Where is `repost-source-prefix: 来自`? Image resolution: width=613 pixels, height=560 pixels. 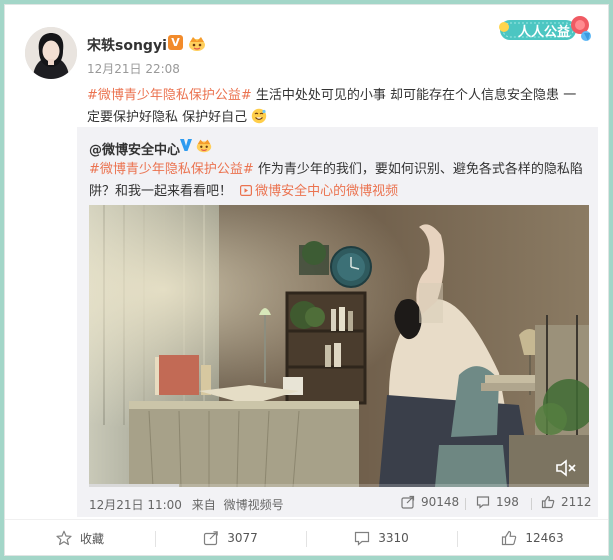 repost-source-prefix: 来自 is located at coordinates (203, 505).